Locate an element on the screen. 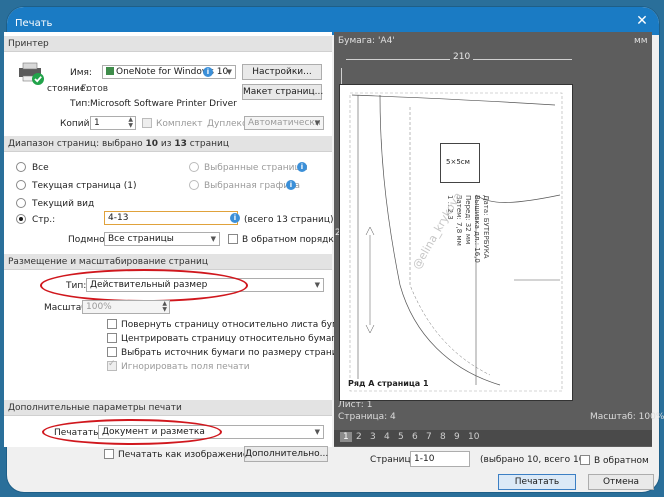  page-number: 5 is located at coordinates (401, 437).